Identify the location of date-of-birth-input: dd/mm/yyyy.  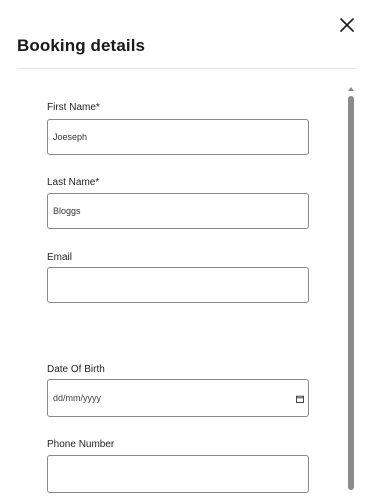
(178, 398).